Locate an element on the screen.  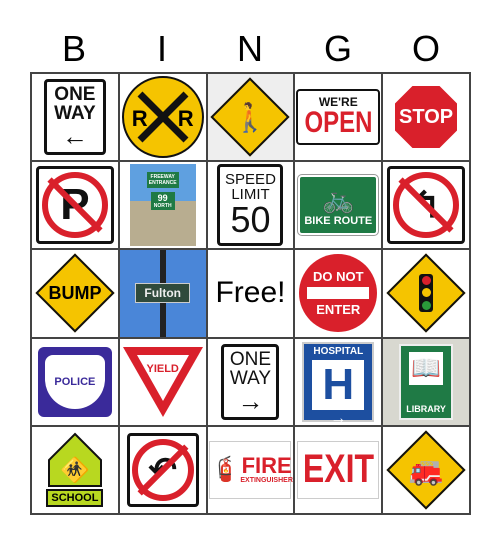
sign-text: BIKE ROUTE is located at coordinates (338, 220).